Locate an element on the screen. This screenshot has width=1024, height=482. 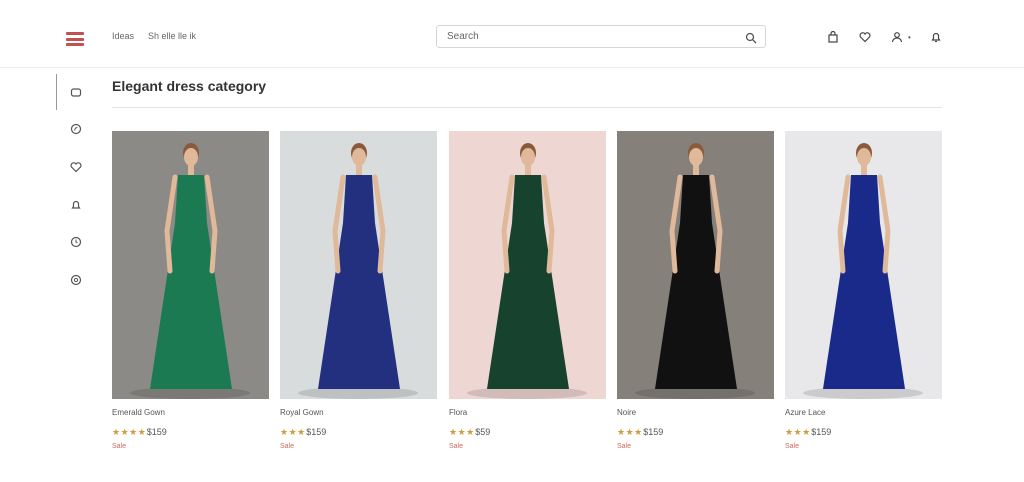
product-card: Emerald Gown ★ ★ ★ ★ $159 Sale is located at coordinates (190, 291).